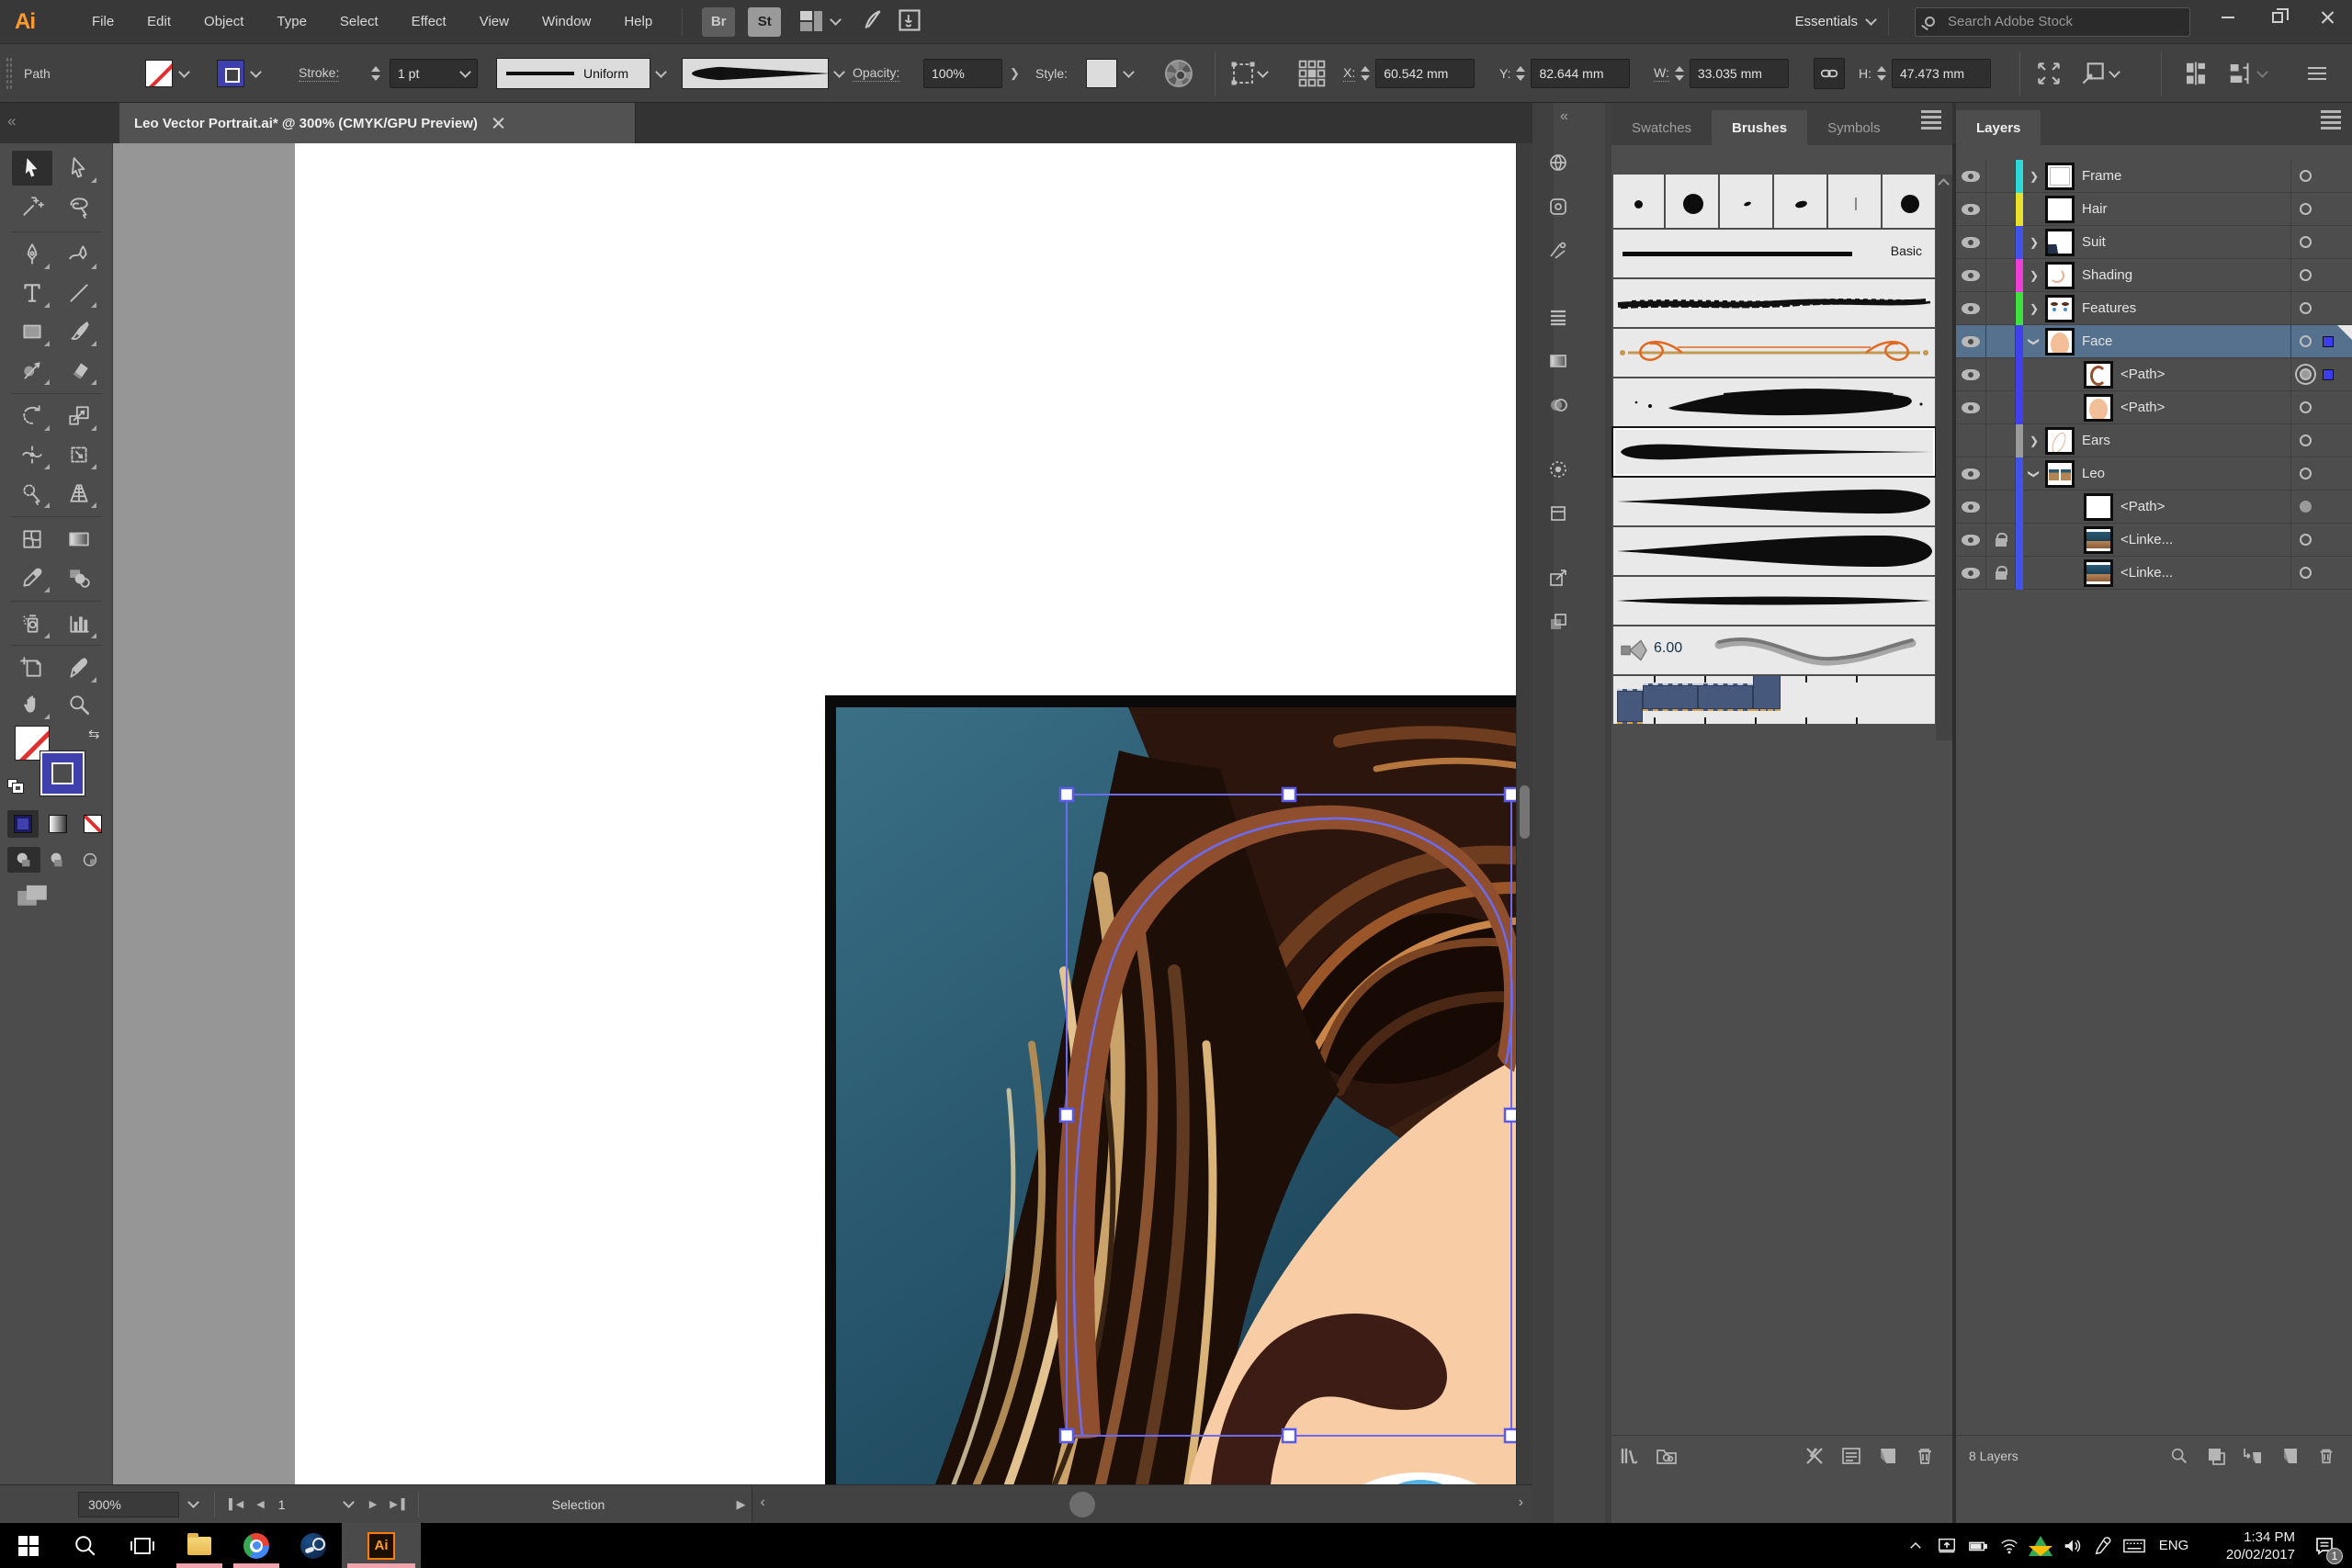 The width and height of the screenshot is (2352, 1568). What do you see at coordinates (1944, 458) in the screenshot?
I see `brush-list-scrollbar` at bounding box center [1944, 458].